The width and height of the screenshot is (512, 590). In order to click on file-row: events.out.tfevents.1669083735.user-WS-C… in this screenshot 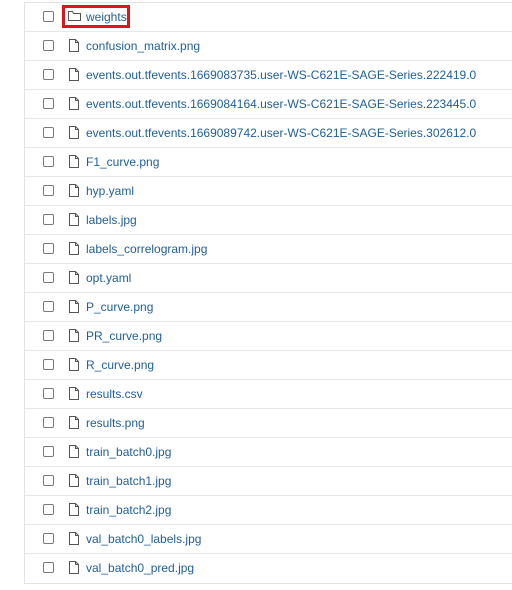, I will do `click(268, 75)`.